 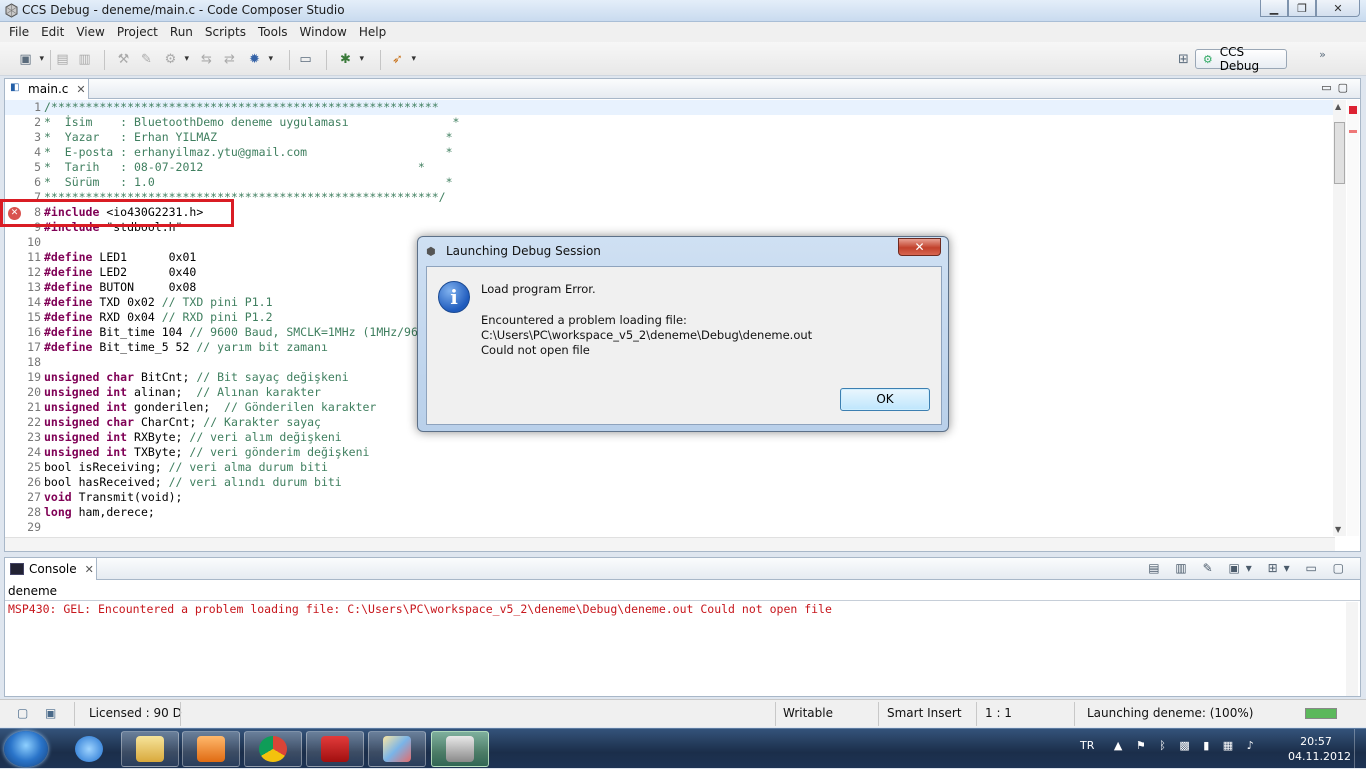 I want to click on menu-file: File, so click(x=19, y=32).